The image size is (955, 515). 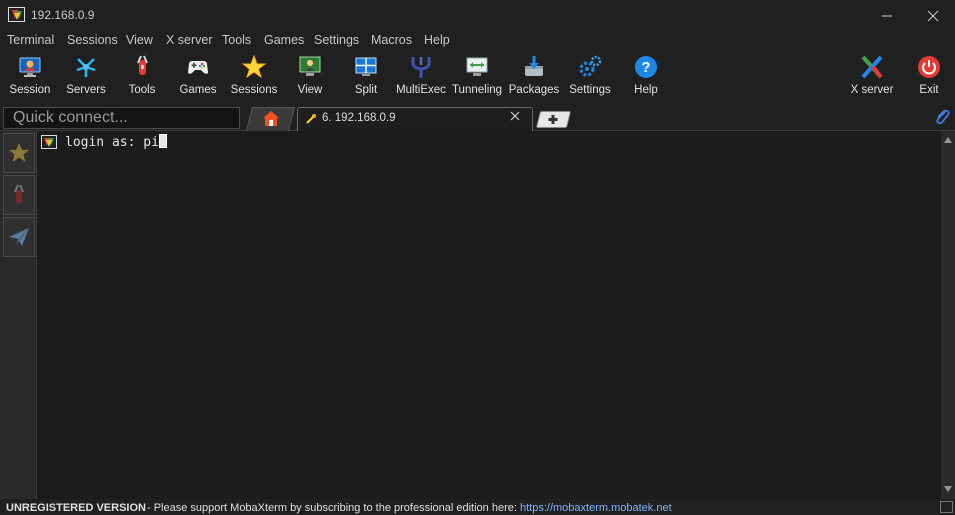 I want to click on multiexec-fork-icon, so click(x=421, y=67).